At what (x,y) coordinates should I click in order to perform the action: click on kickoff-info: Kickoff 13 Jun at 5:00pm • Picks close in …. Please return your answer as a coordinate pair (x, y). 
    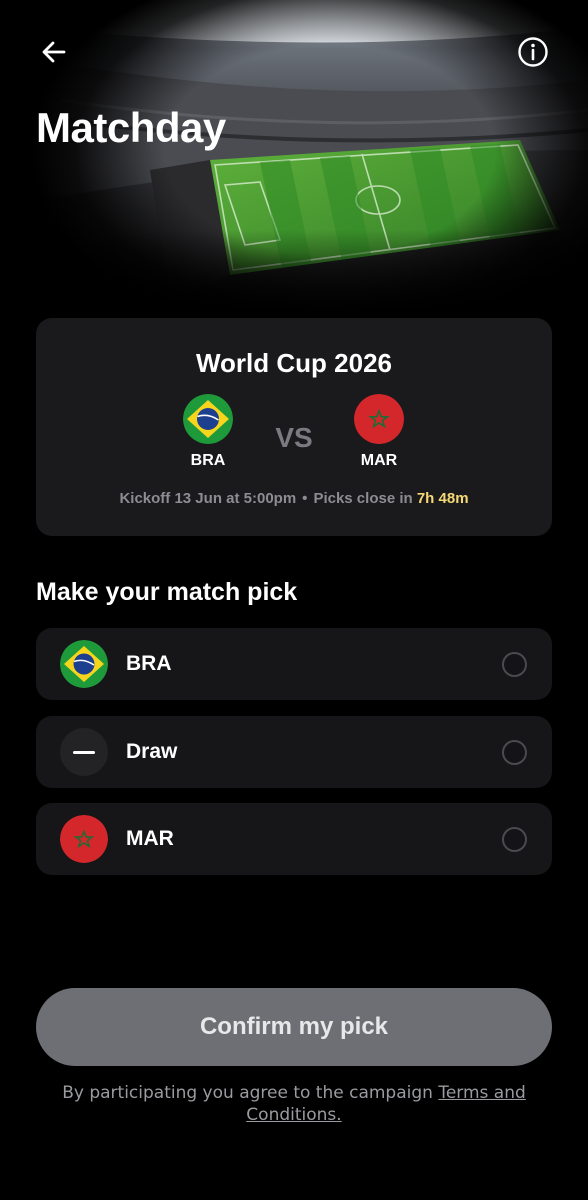
    Looking at the image, I should click on (294, 498).